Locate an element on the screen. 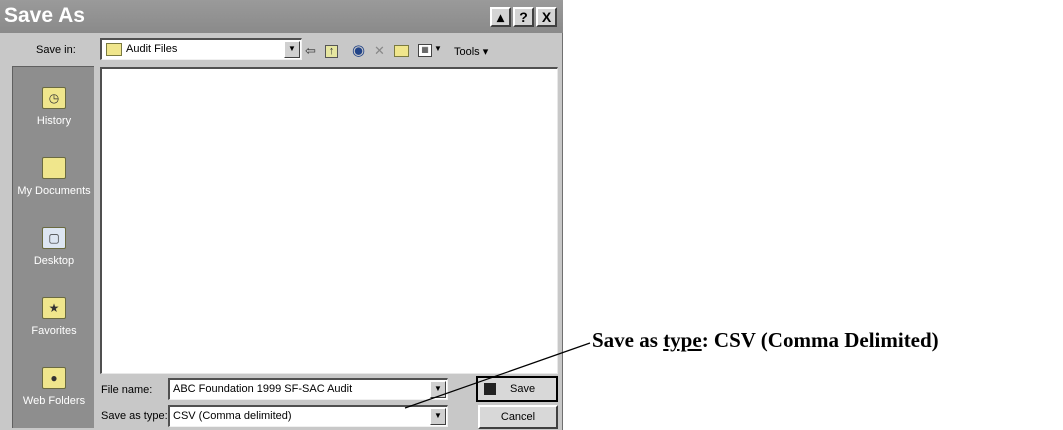 This screenshot has height=430, width=1063. save-in-label: Save in: is located at coordinates (56, 50).